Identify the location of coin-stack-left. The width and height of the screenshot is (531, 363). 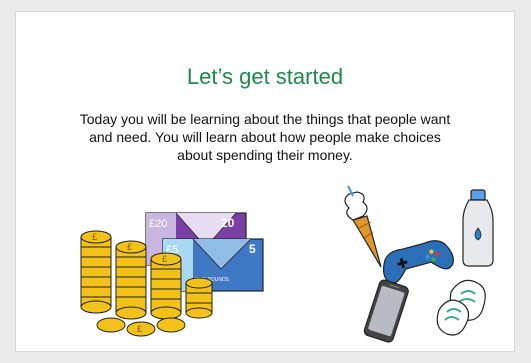
(96, 272).